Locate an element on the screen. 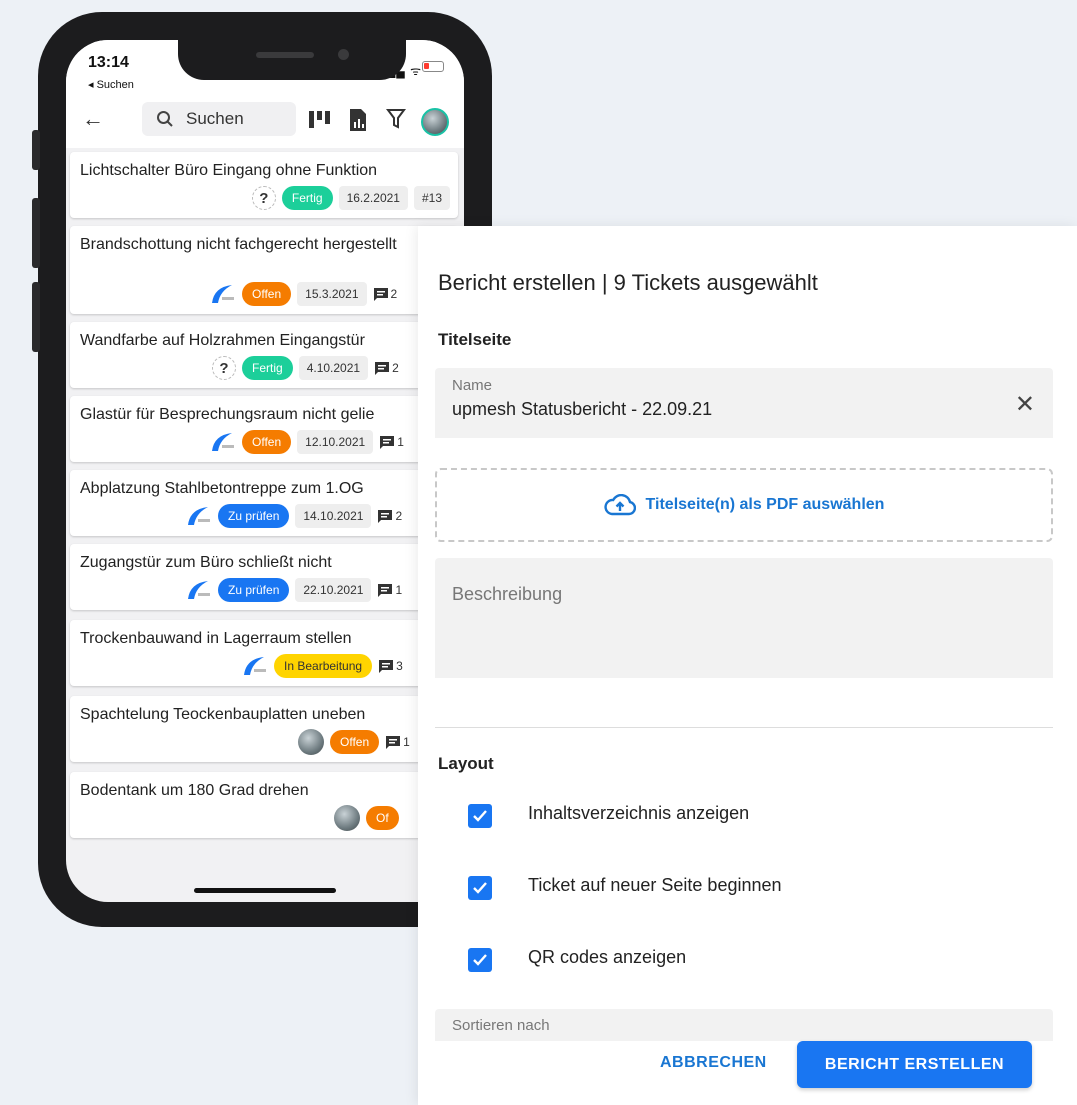 The image size is (1077, 1105). date-chip: 14.10.2021 is located at coordinates (333, 516).